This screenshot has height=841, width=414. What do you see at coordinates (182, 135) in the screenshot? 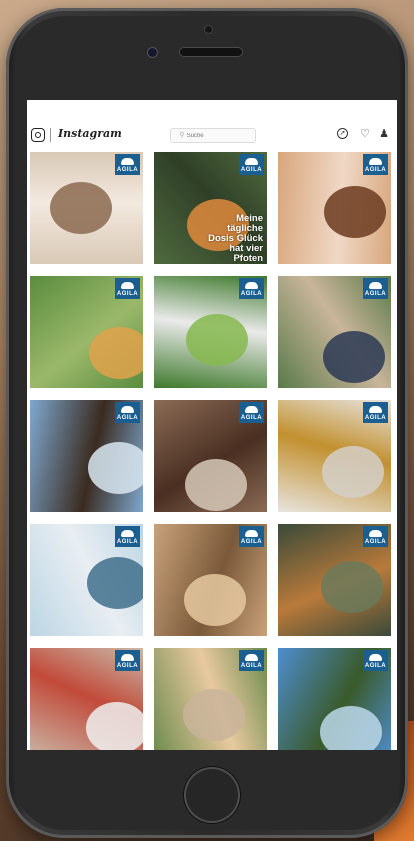
I see `search-icon: ⚲` at bounding box center [182, 135].